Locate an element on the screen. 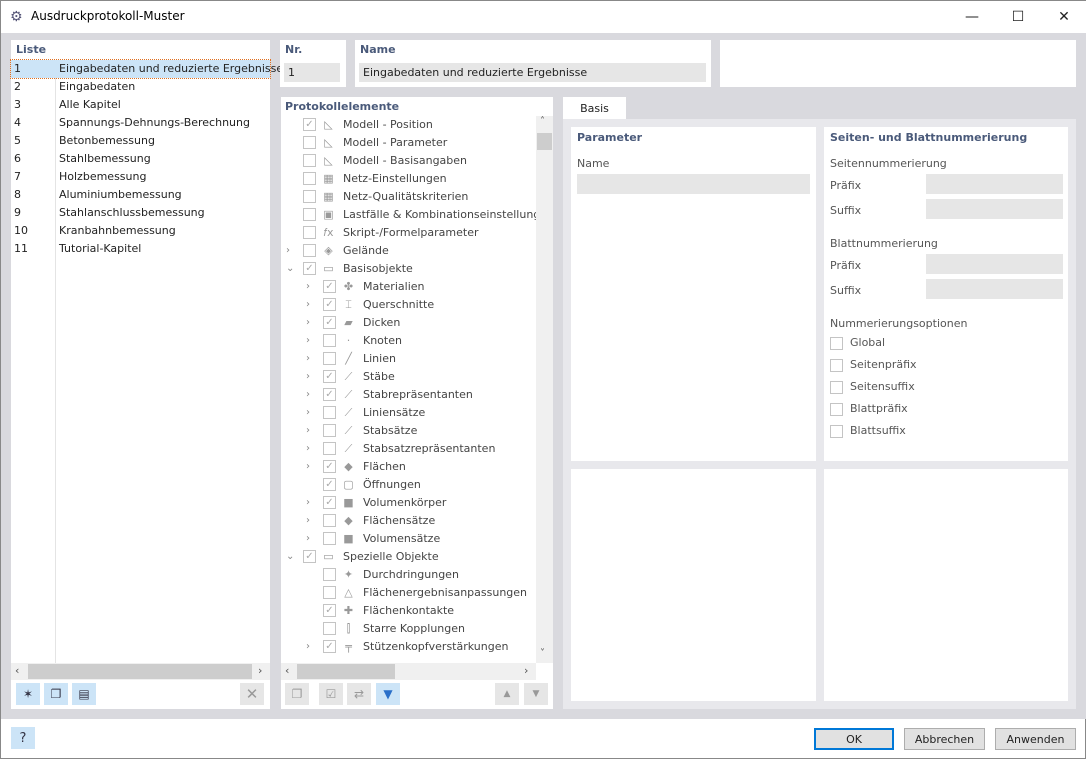  sheet-suffix-input is located at coordinates (994, 289).